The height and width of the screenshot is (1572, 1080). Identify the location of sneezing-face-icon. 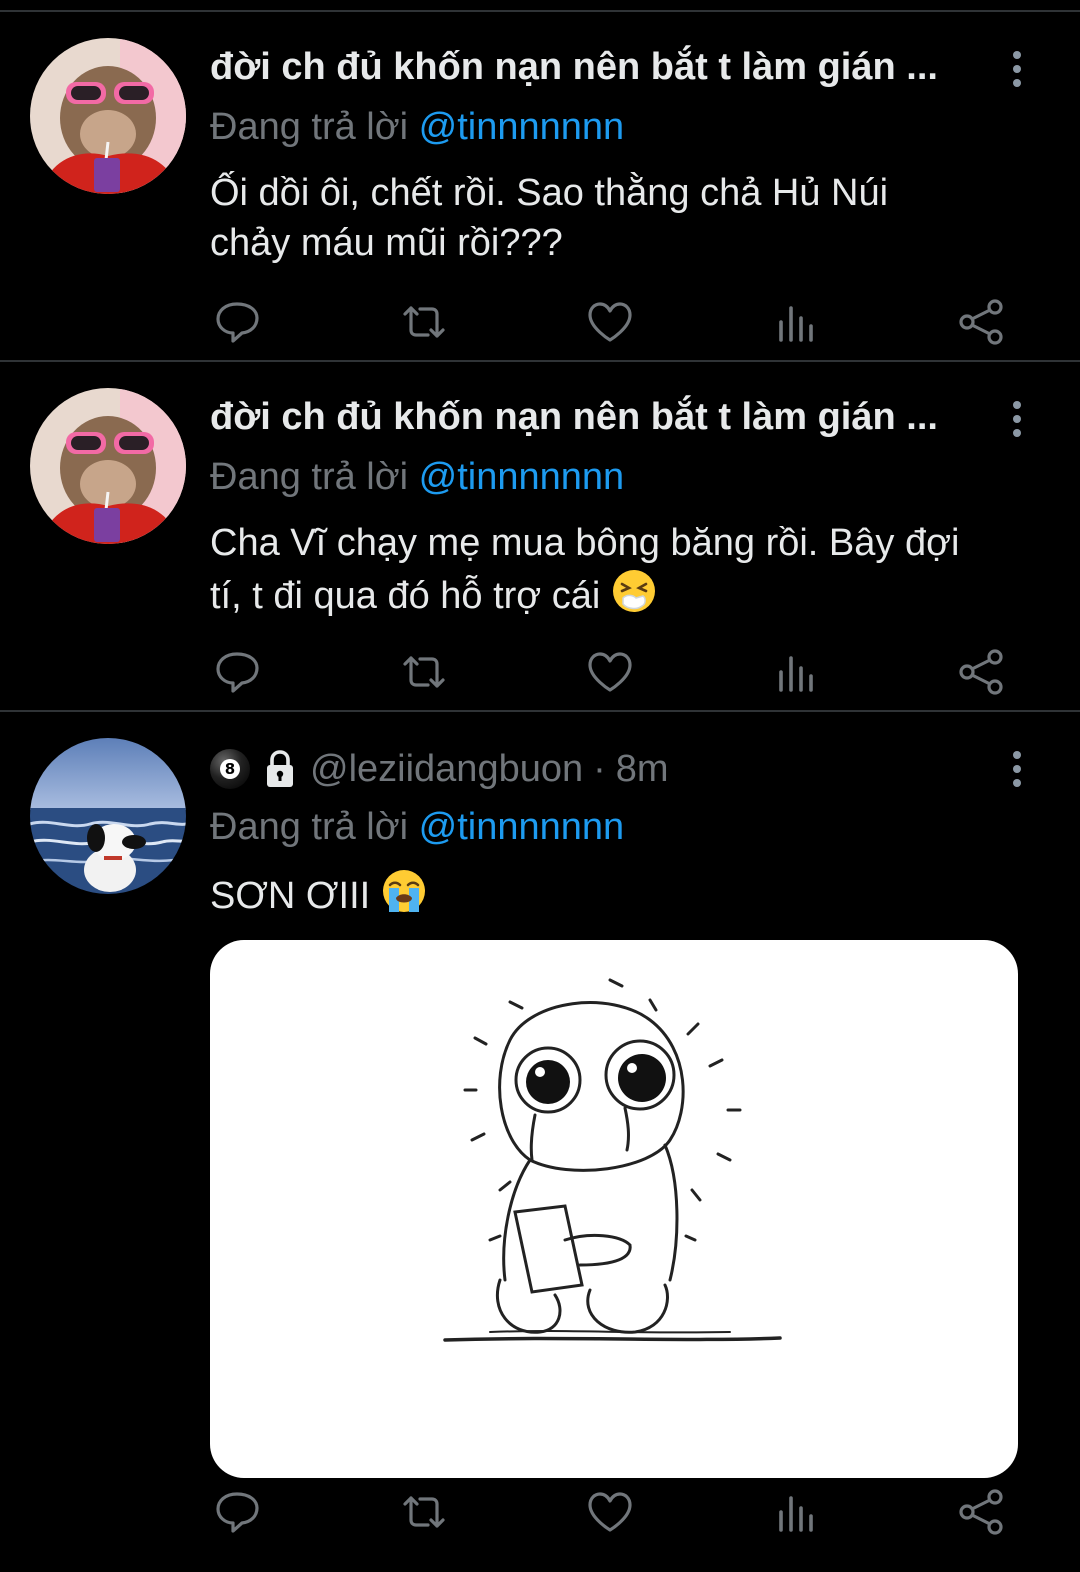
(633, 591).